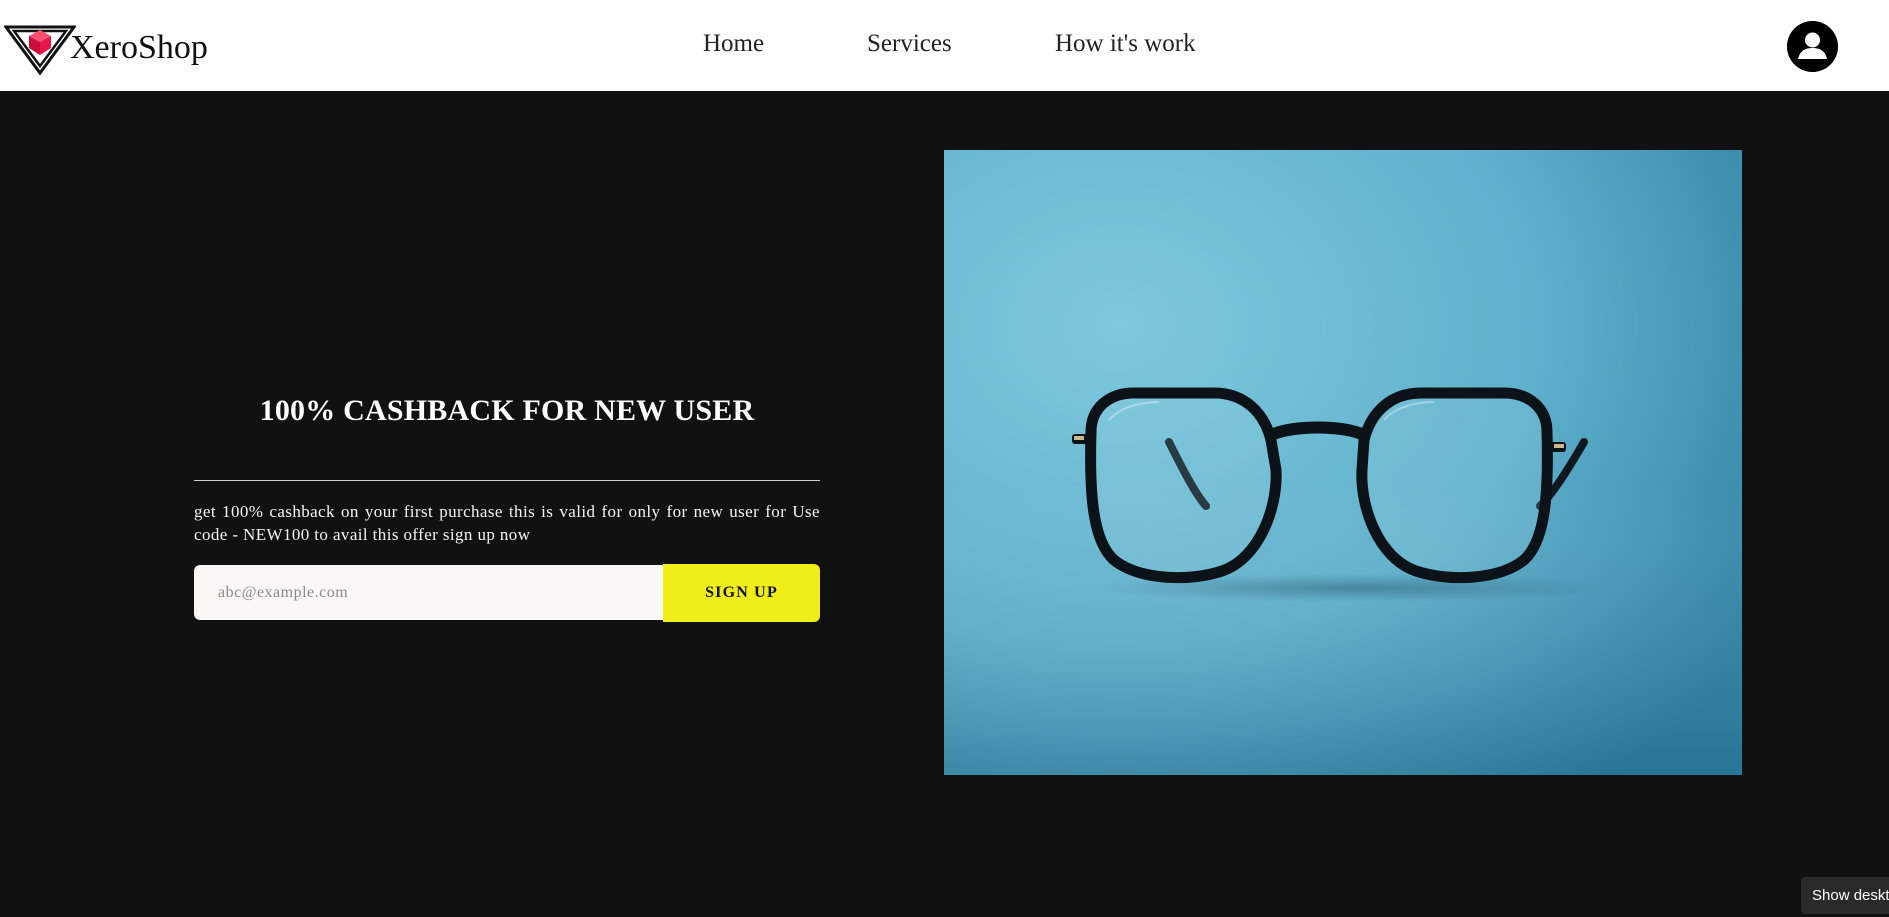 Image resolution: width=1889 pixels, height=917 pixels. What do you see at coordinates (507, 410) in the screenshot?
I see `hero-title: 100% CASHBACK FOR NEW USER` at bounding box center [507, 410].